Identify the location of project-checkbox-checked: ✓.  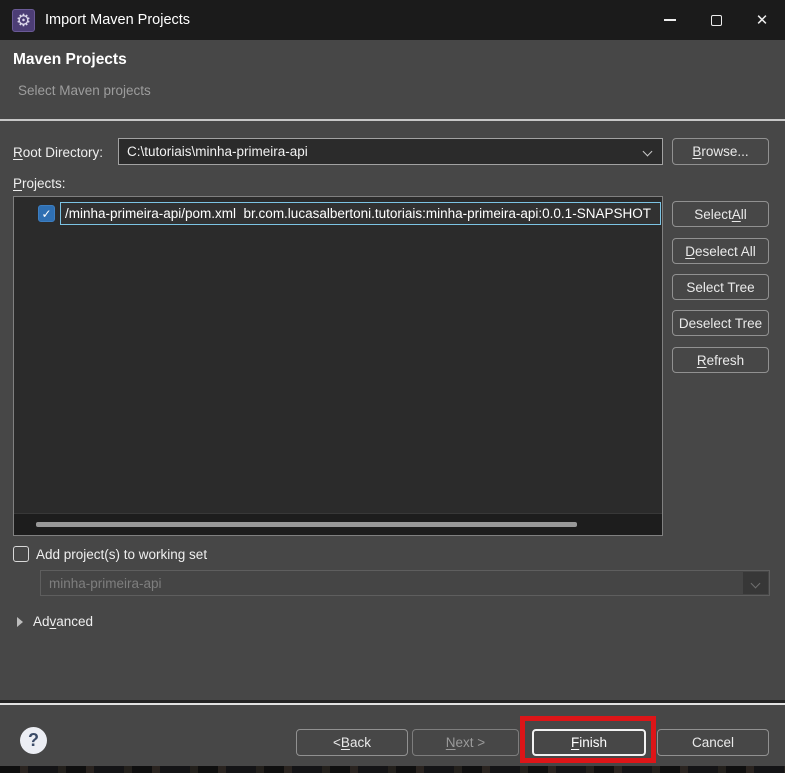
(46, 213).